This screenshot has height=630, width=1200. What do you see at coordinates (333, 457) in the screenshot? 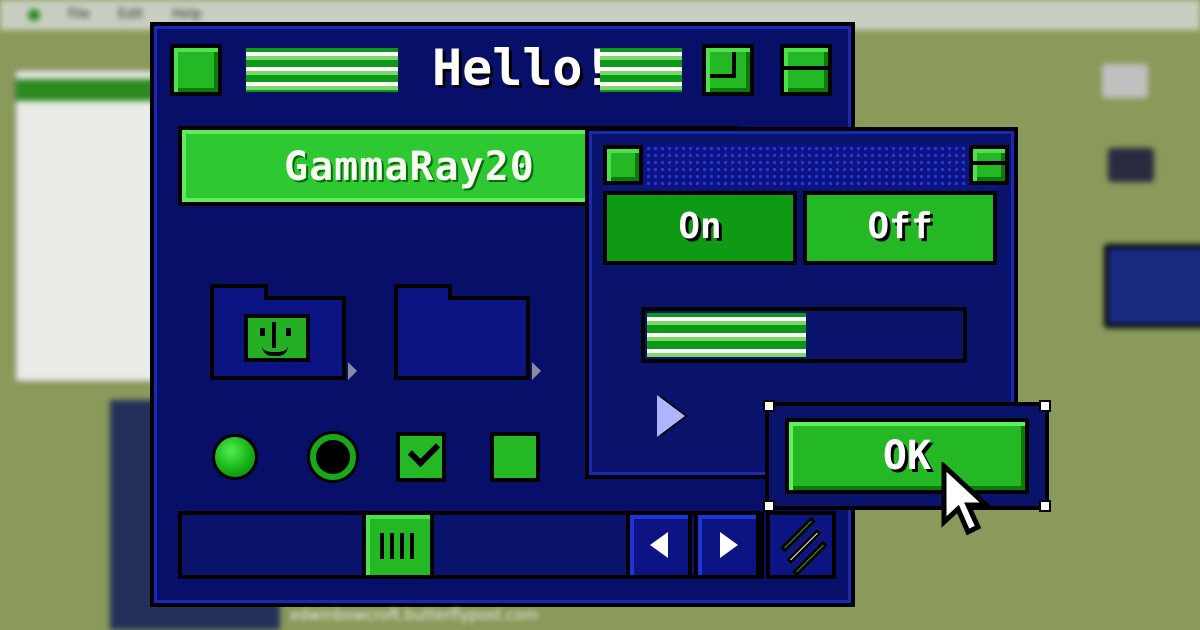
I see `radio-button-unselected` at bounding box center [333, 457].